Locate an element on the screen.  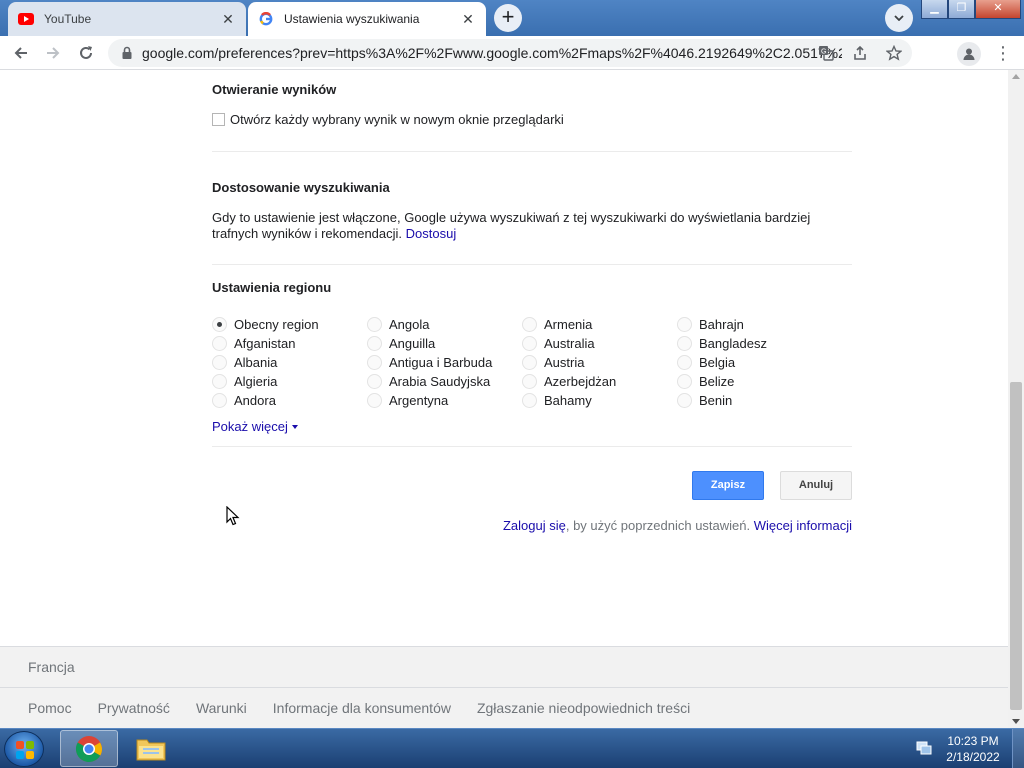
region-option: Australia is located at coordinates (599, 343).